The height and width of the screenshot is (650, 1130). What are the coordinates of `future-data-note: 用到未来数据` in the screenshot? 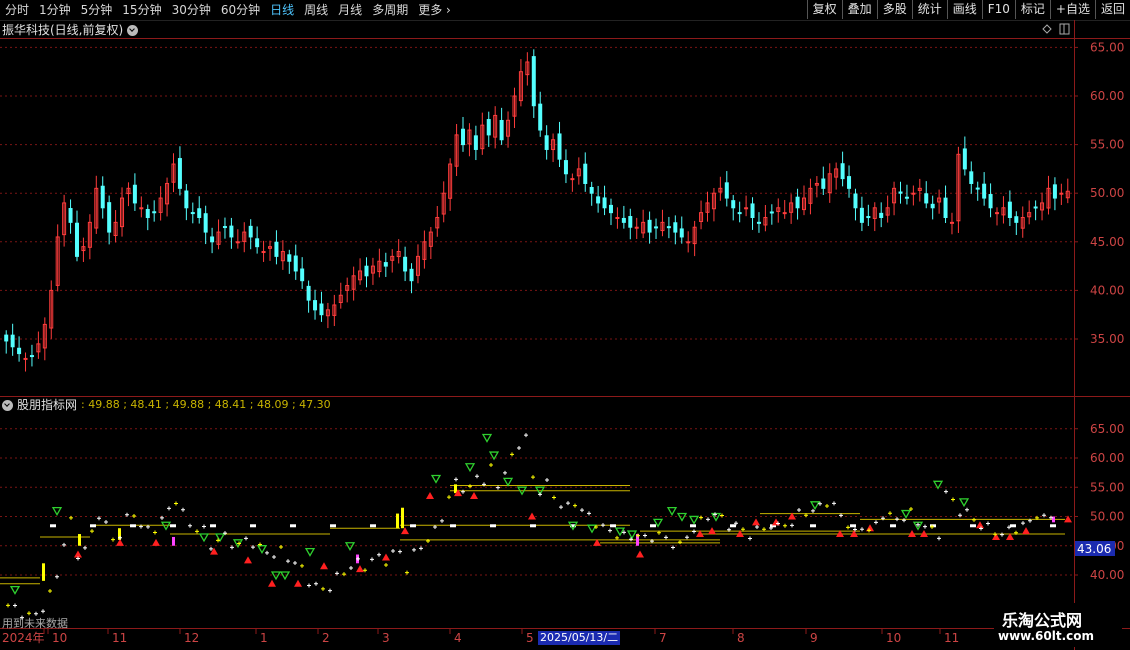 It's located at (35, 623).